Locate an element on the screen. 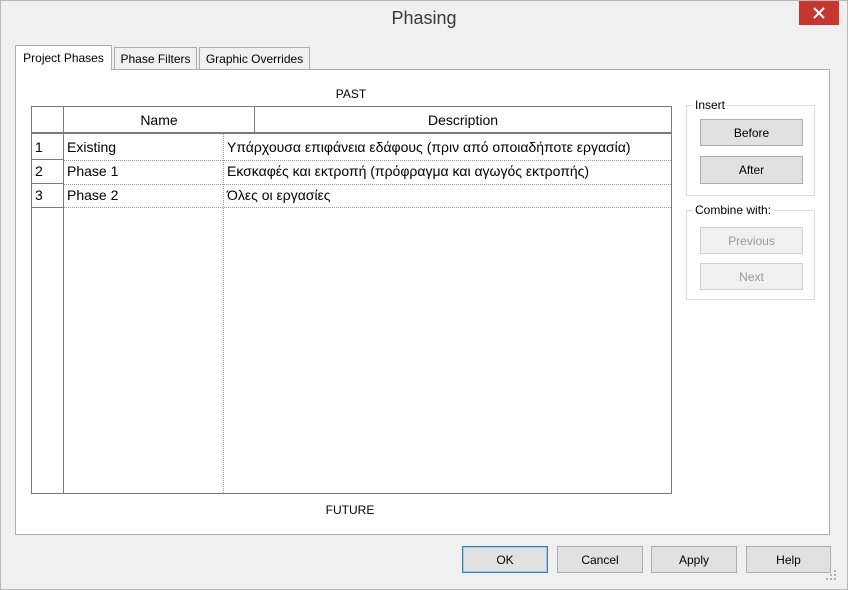 The image size is (848, 590). resize-grip-icon is located at coordinates (831, 575).